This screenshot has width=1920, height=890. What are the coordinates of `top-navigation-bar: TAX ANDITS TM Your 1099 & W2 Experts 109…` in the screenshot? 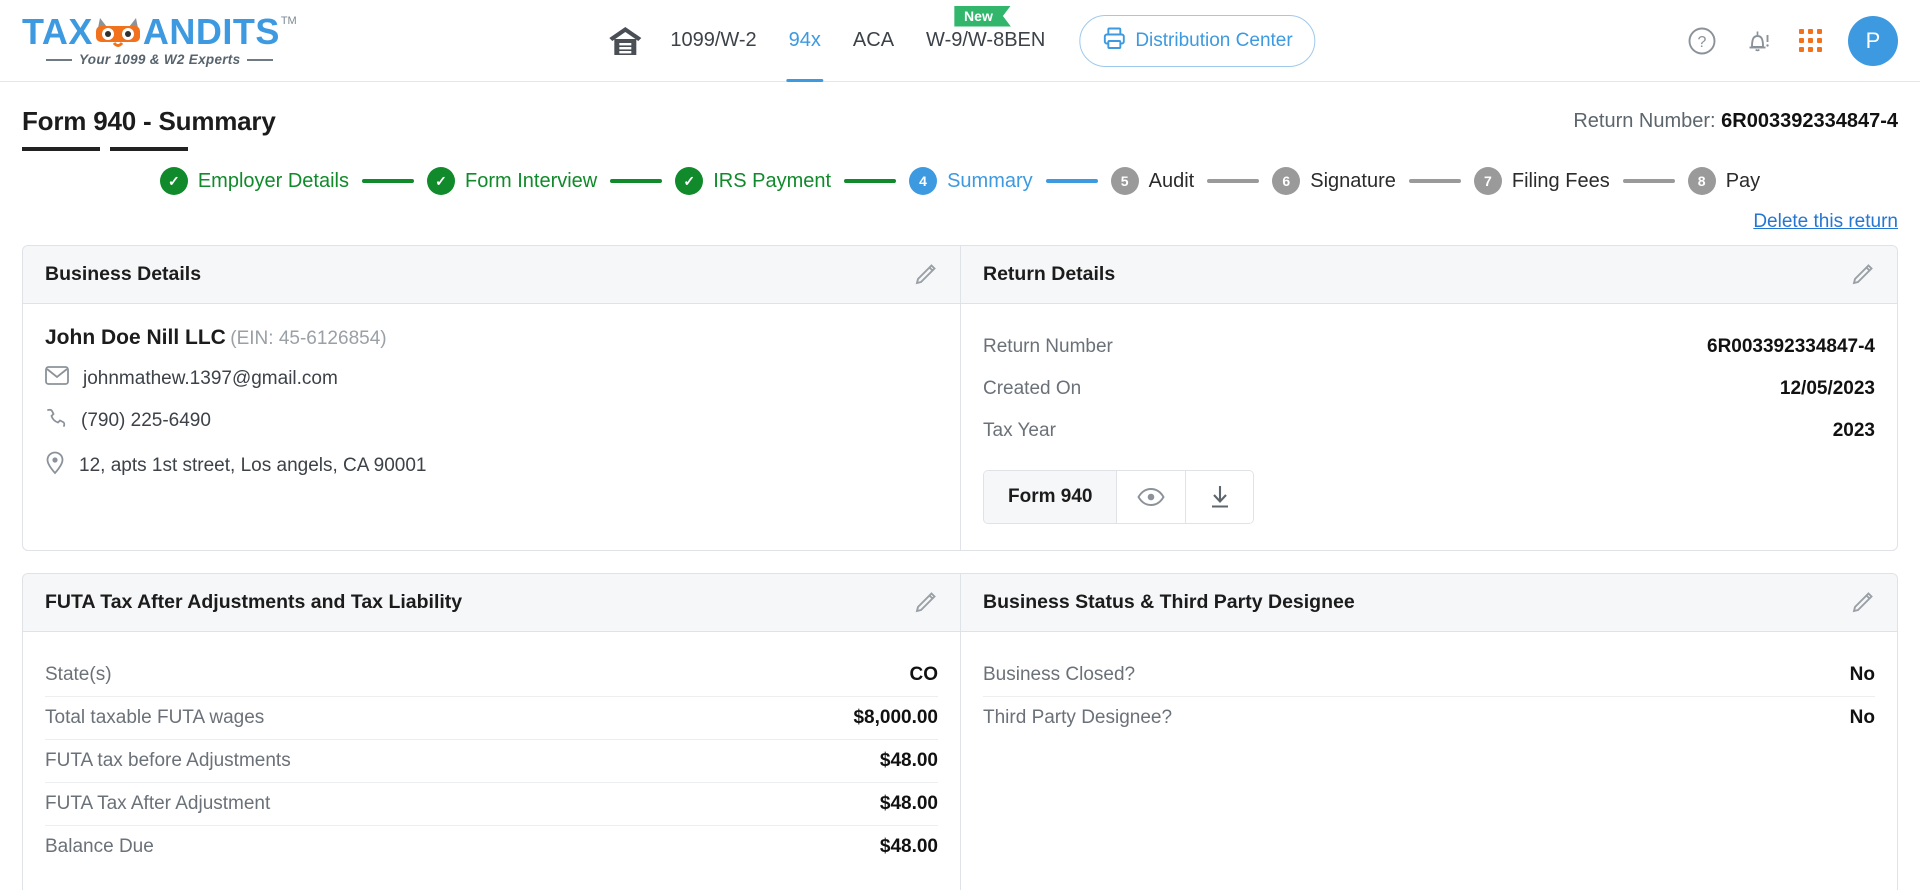 It's located at (960, 41).